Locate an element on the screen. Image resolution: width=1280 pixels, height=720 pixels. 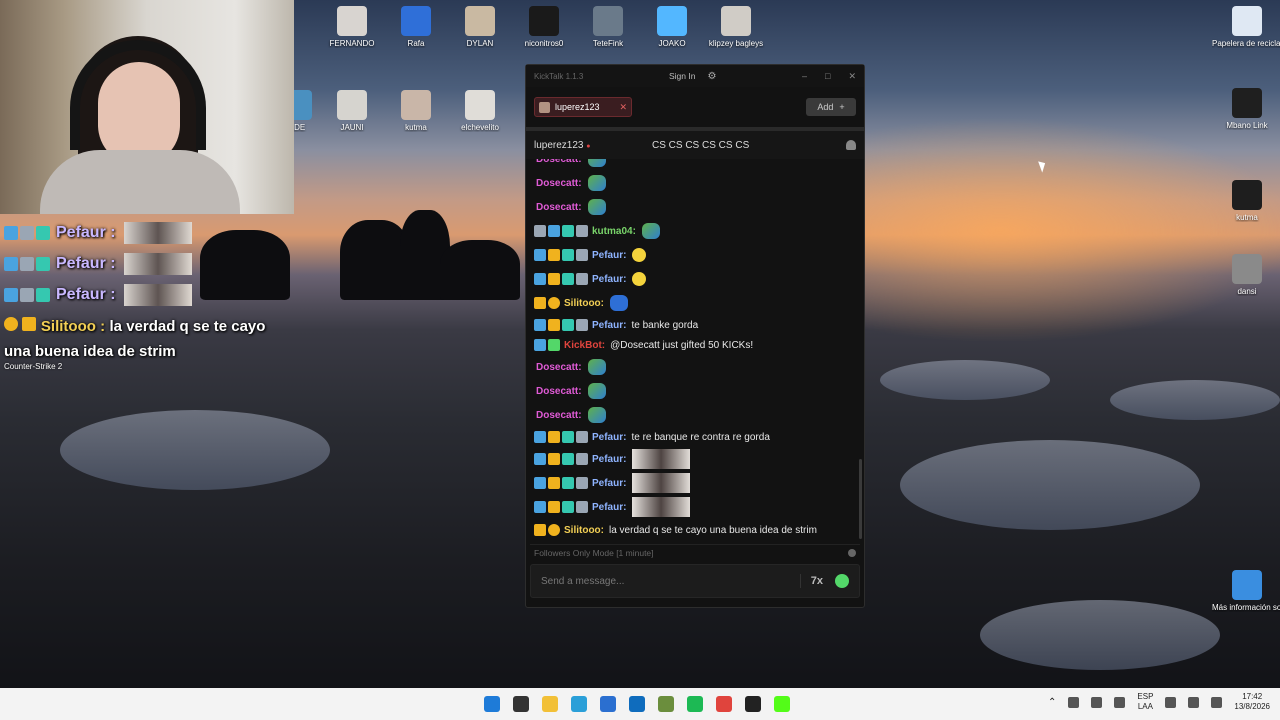
desktop-icon: elchevelito is located at coordinates (480, 111).